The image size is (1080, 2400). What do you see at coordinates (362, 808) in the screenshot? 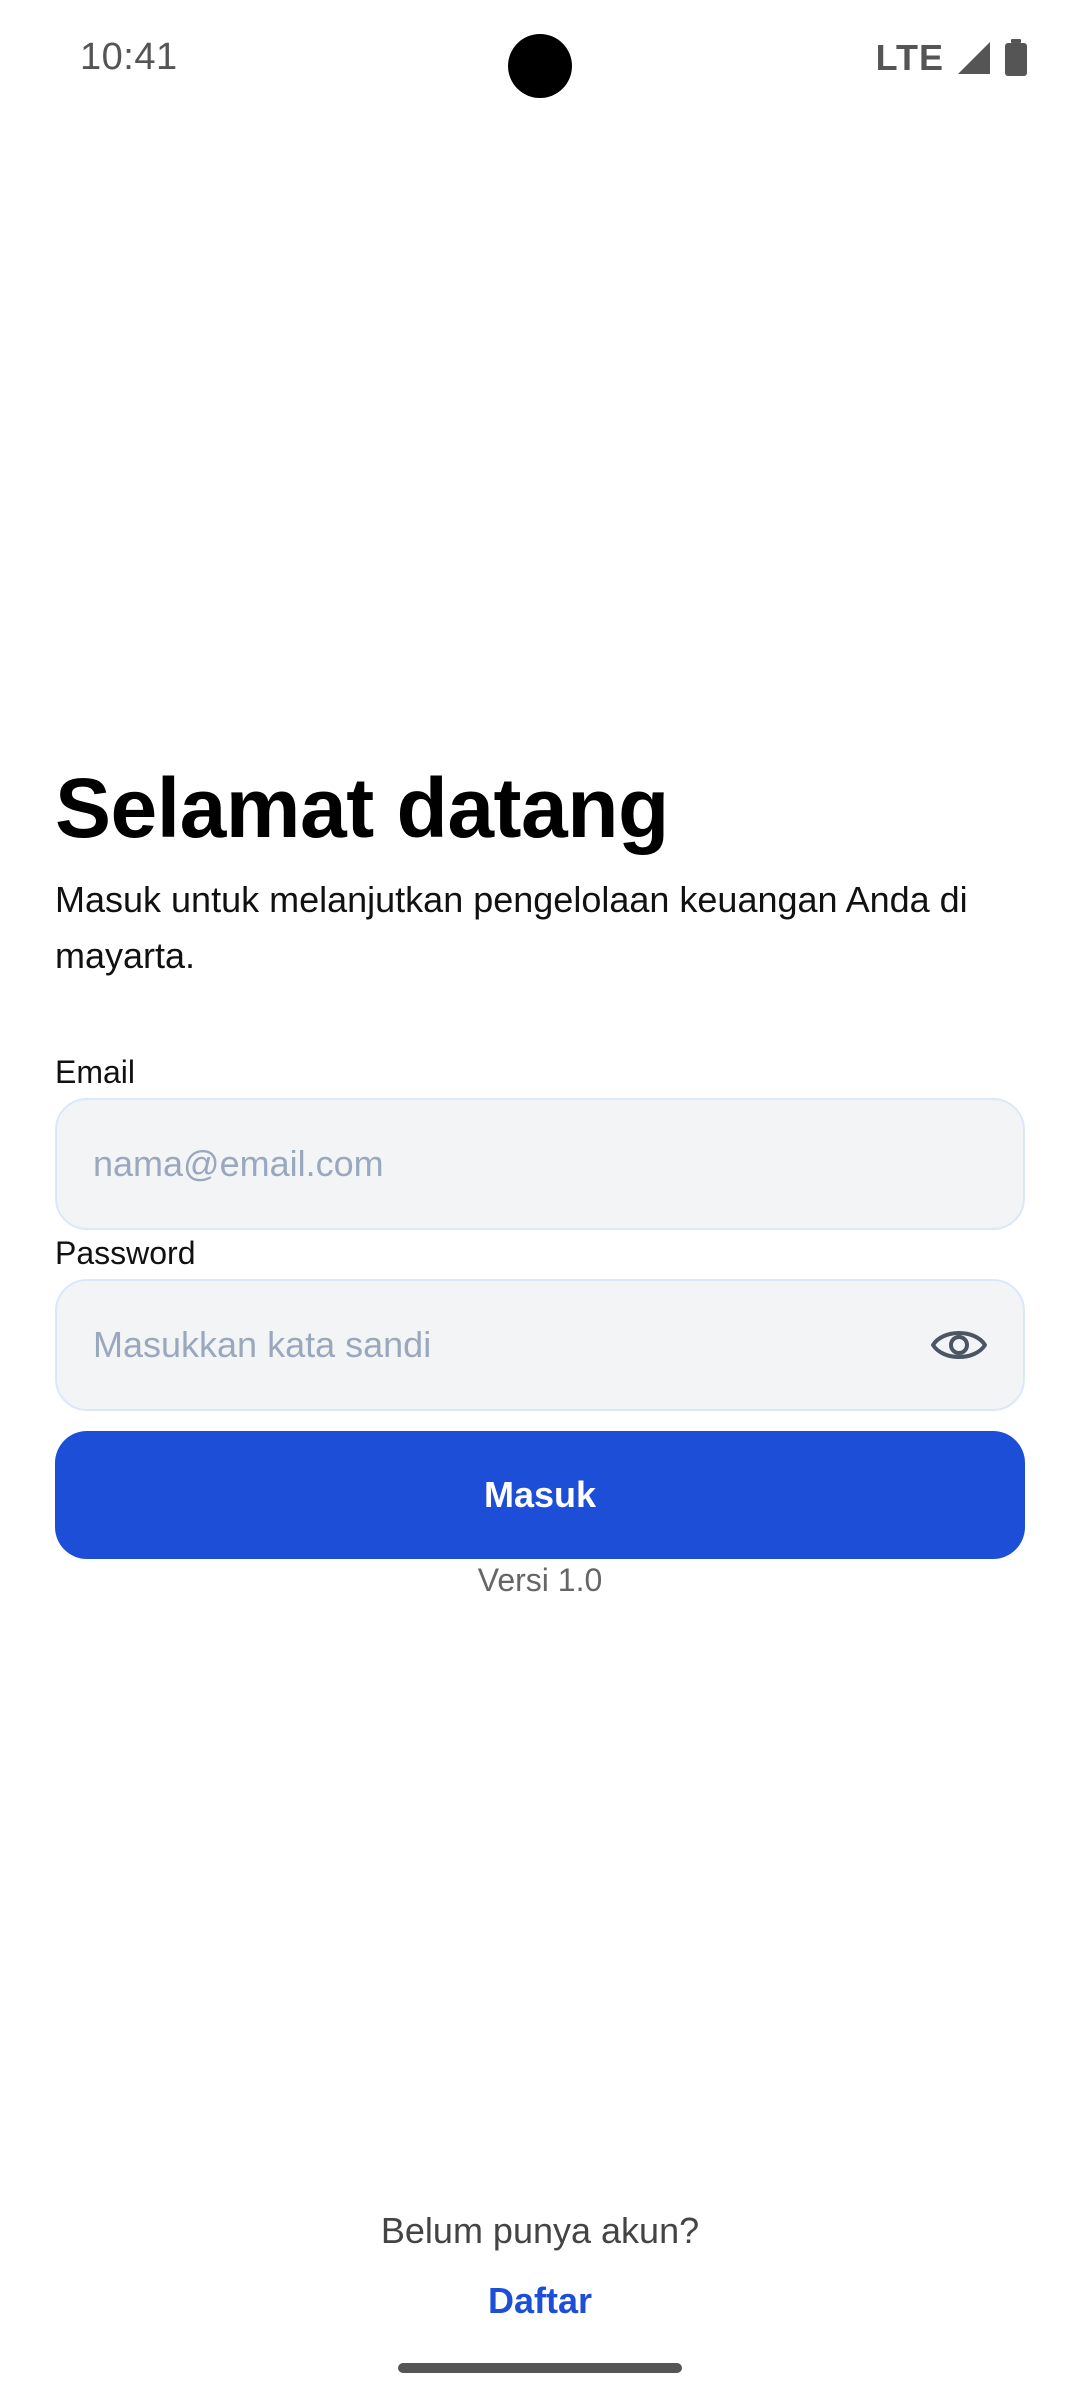
I see `page-title: Selamat datang` at bounding box center [362, 808].